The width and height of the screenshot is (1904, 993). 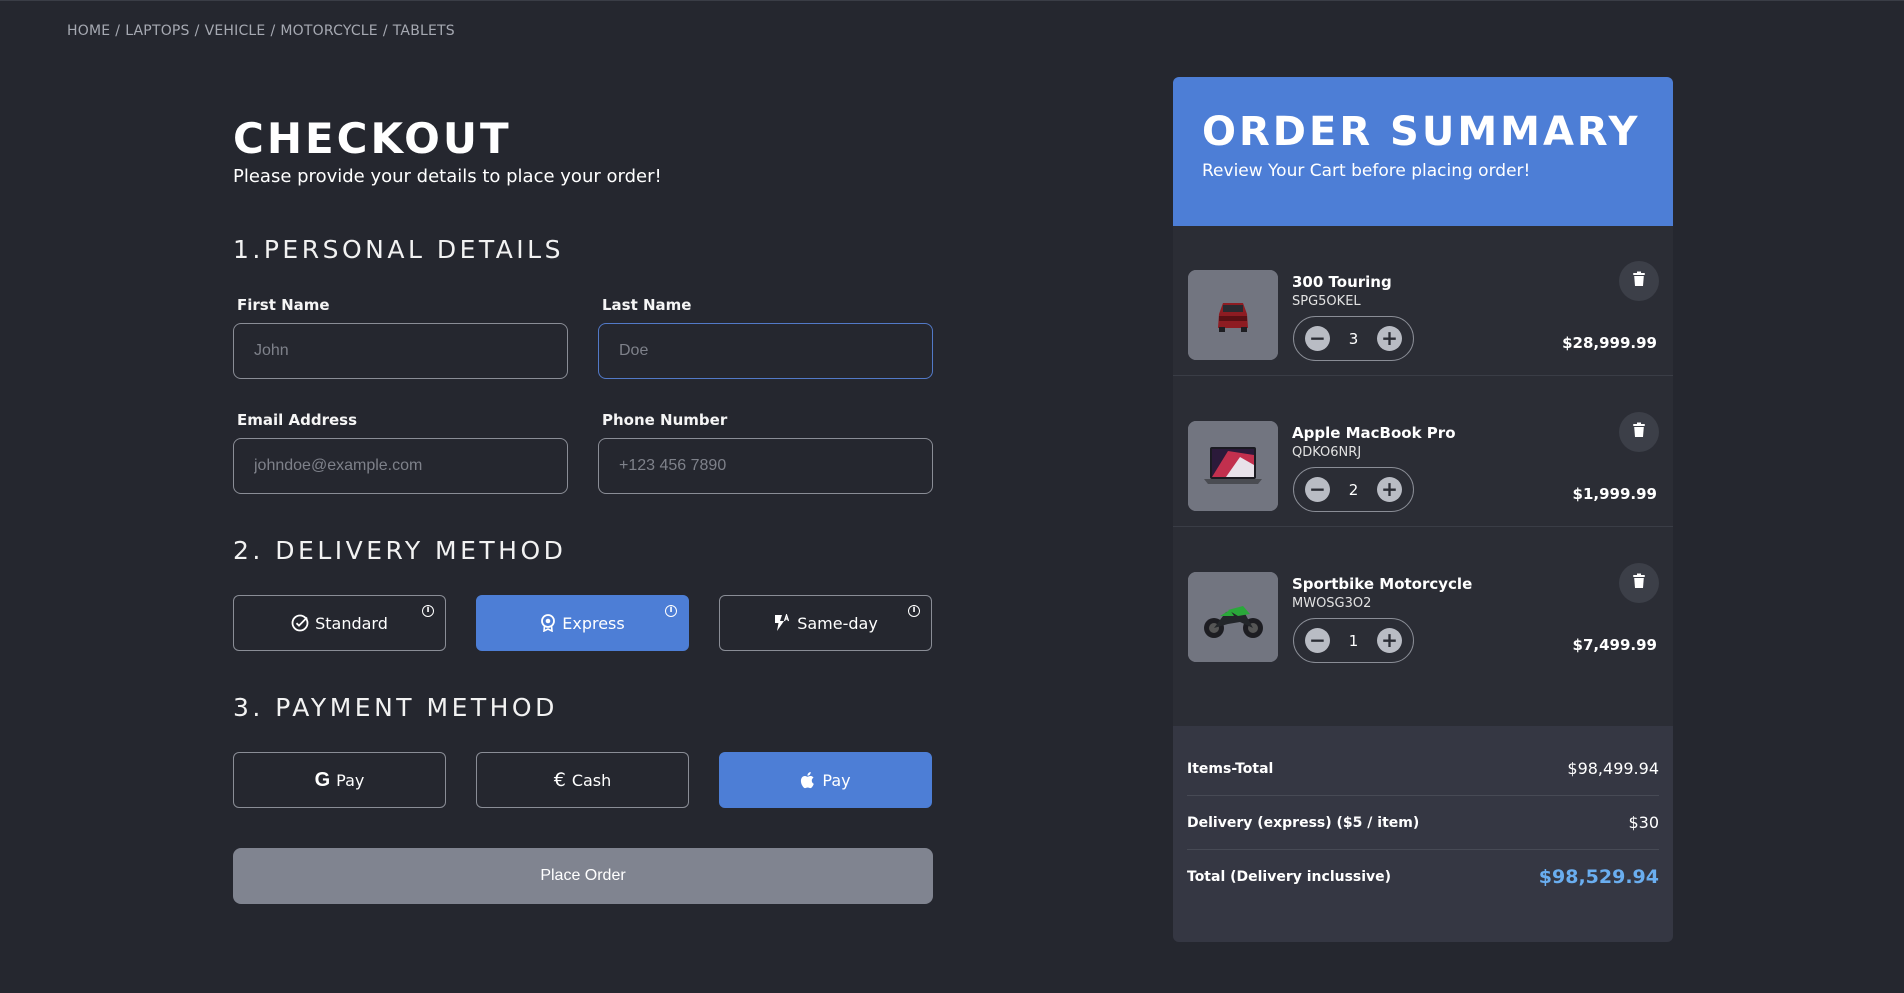 I want to click on quantity-stepper: − 2 +, so click(x=1353, y=489).